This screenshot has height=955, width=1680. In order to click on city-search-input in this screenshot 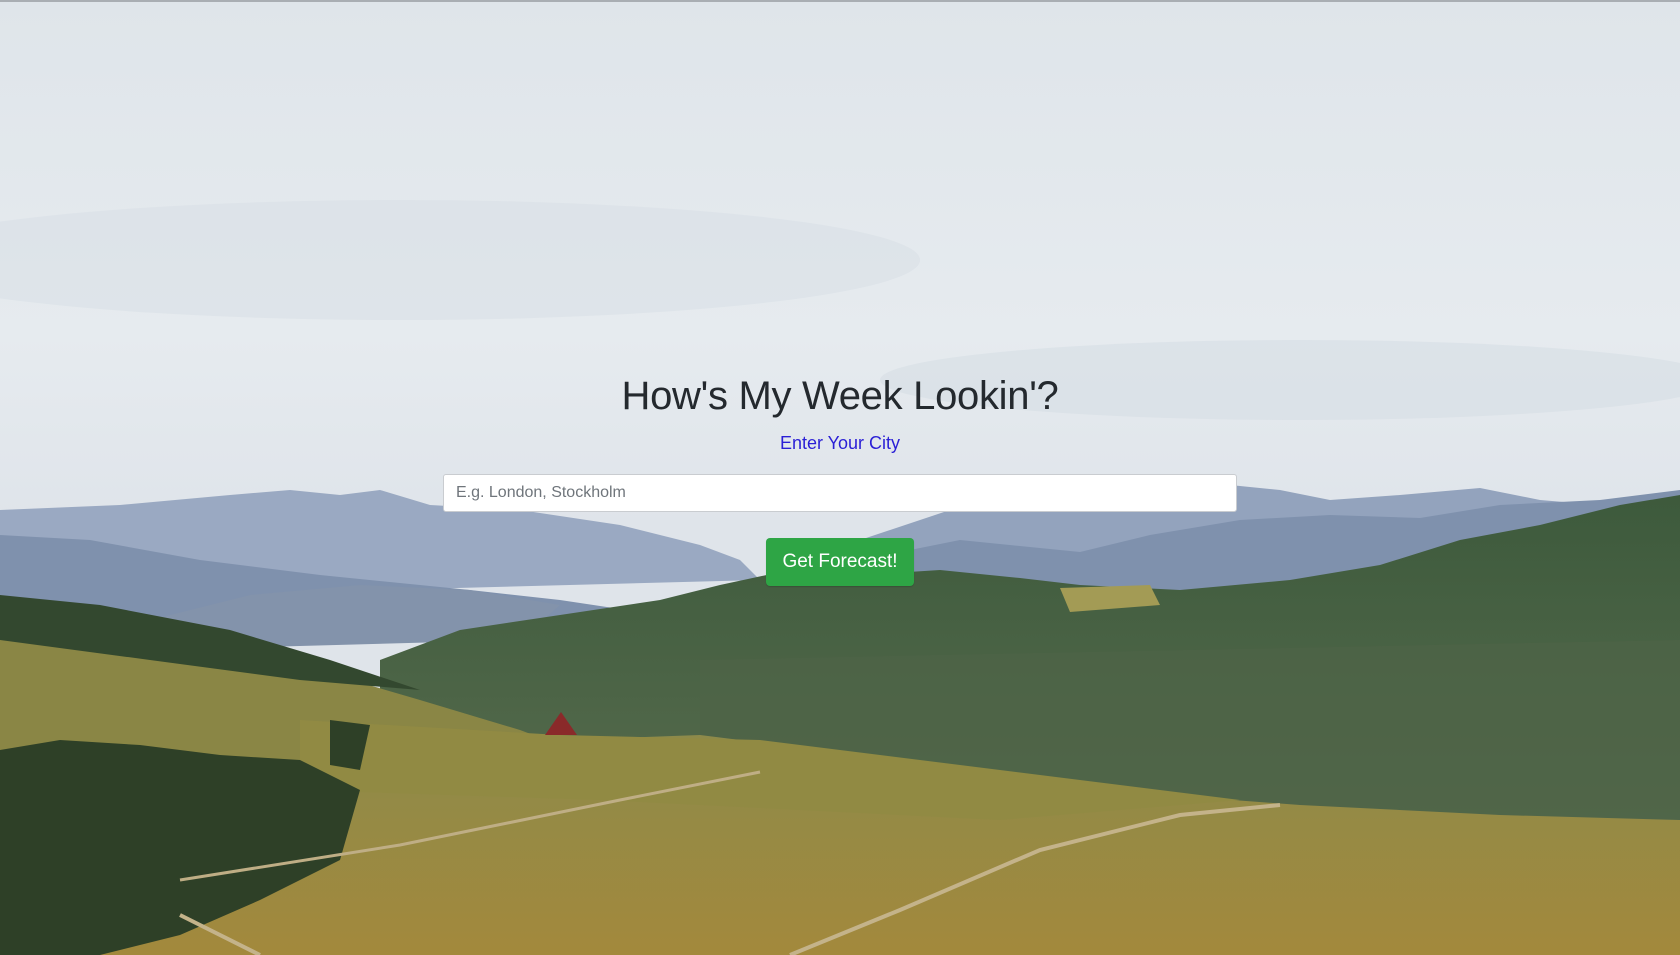, I will do `click(840, 493)`.